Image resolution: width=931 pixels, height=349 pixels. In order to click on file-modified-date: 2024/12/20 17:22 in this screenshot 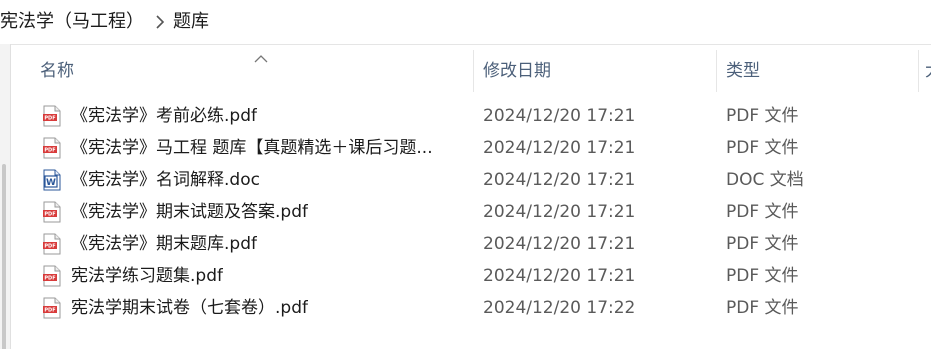, I will do `click(559, 308)`.